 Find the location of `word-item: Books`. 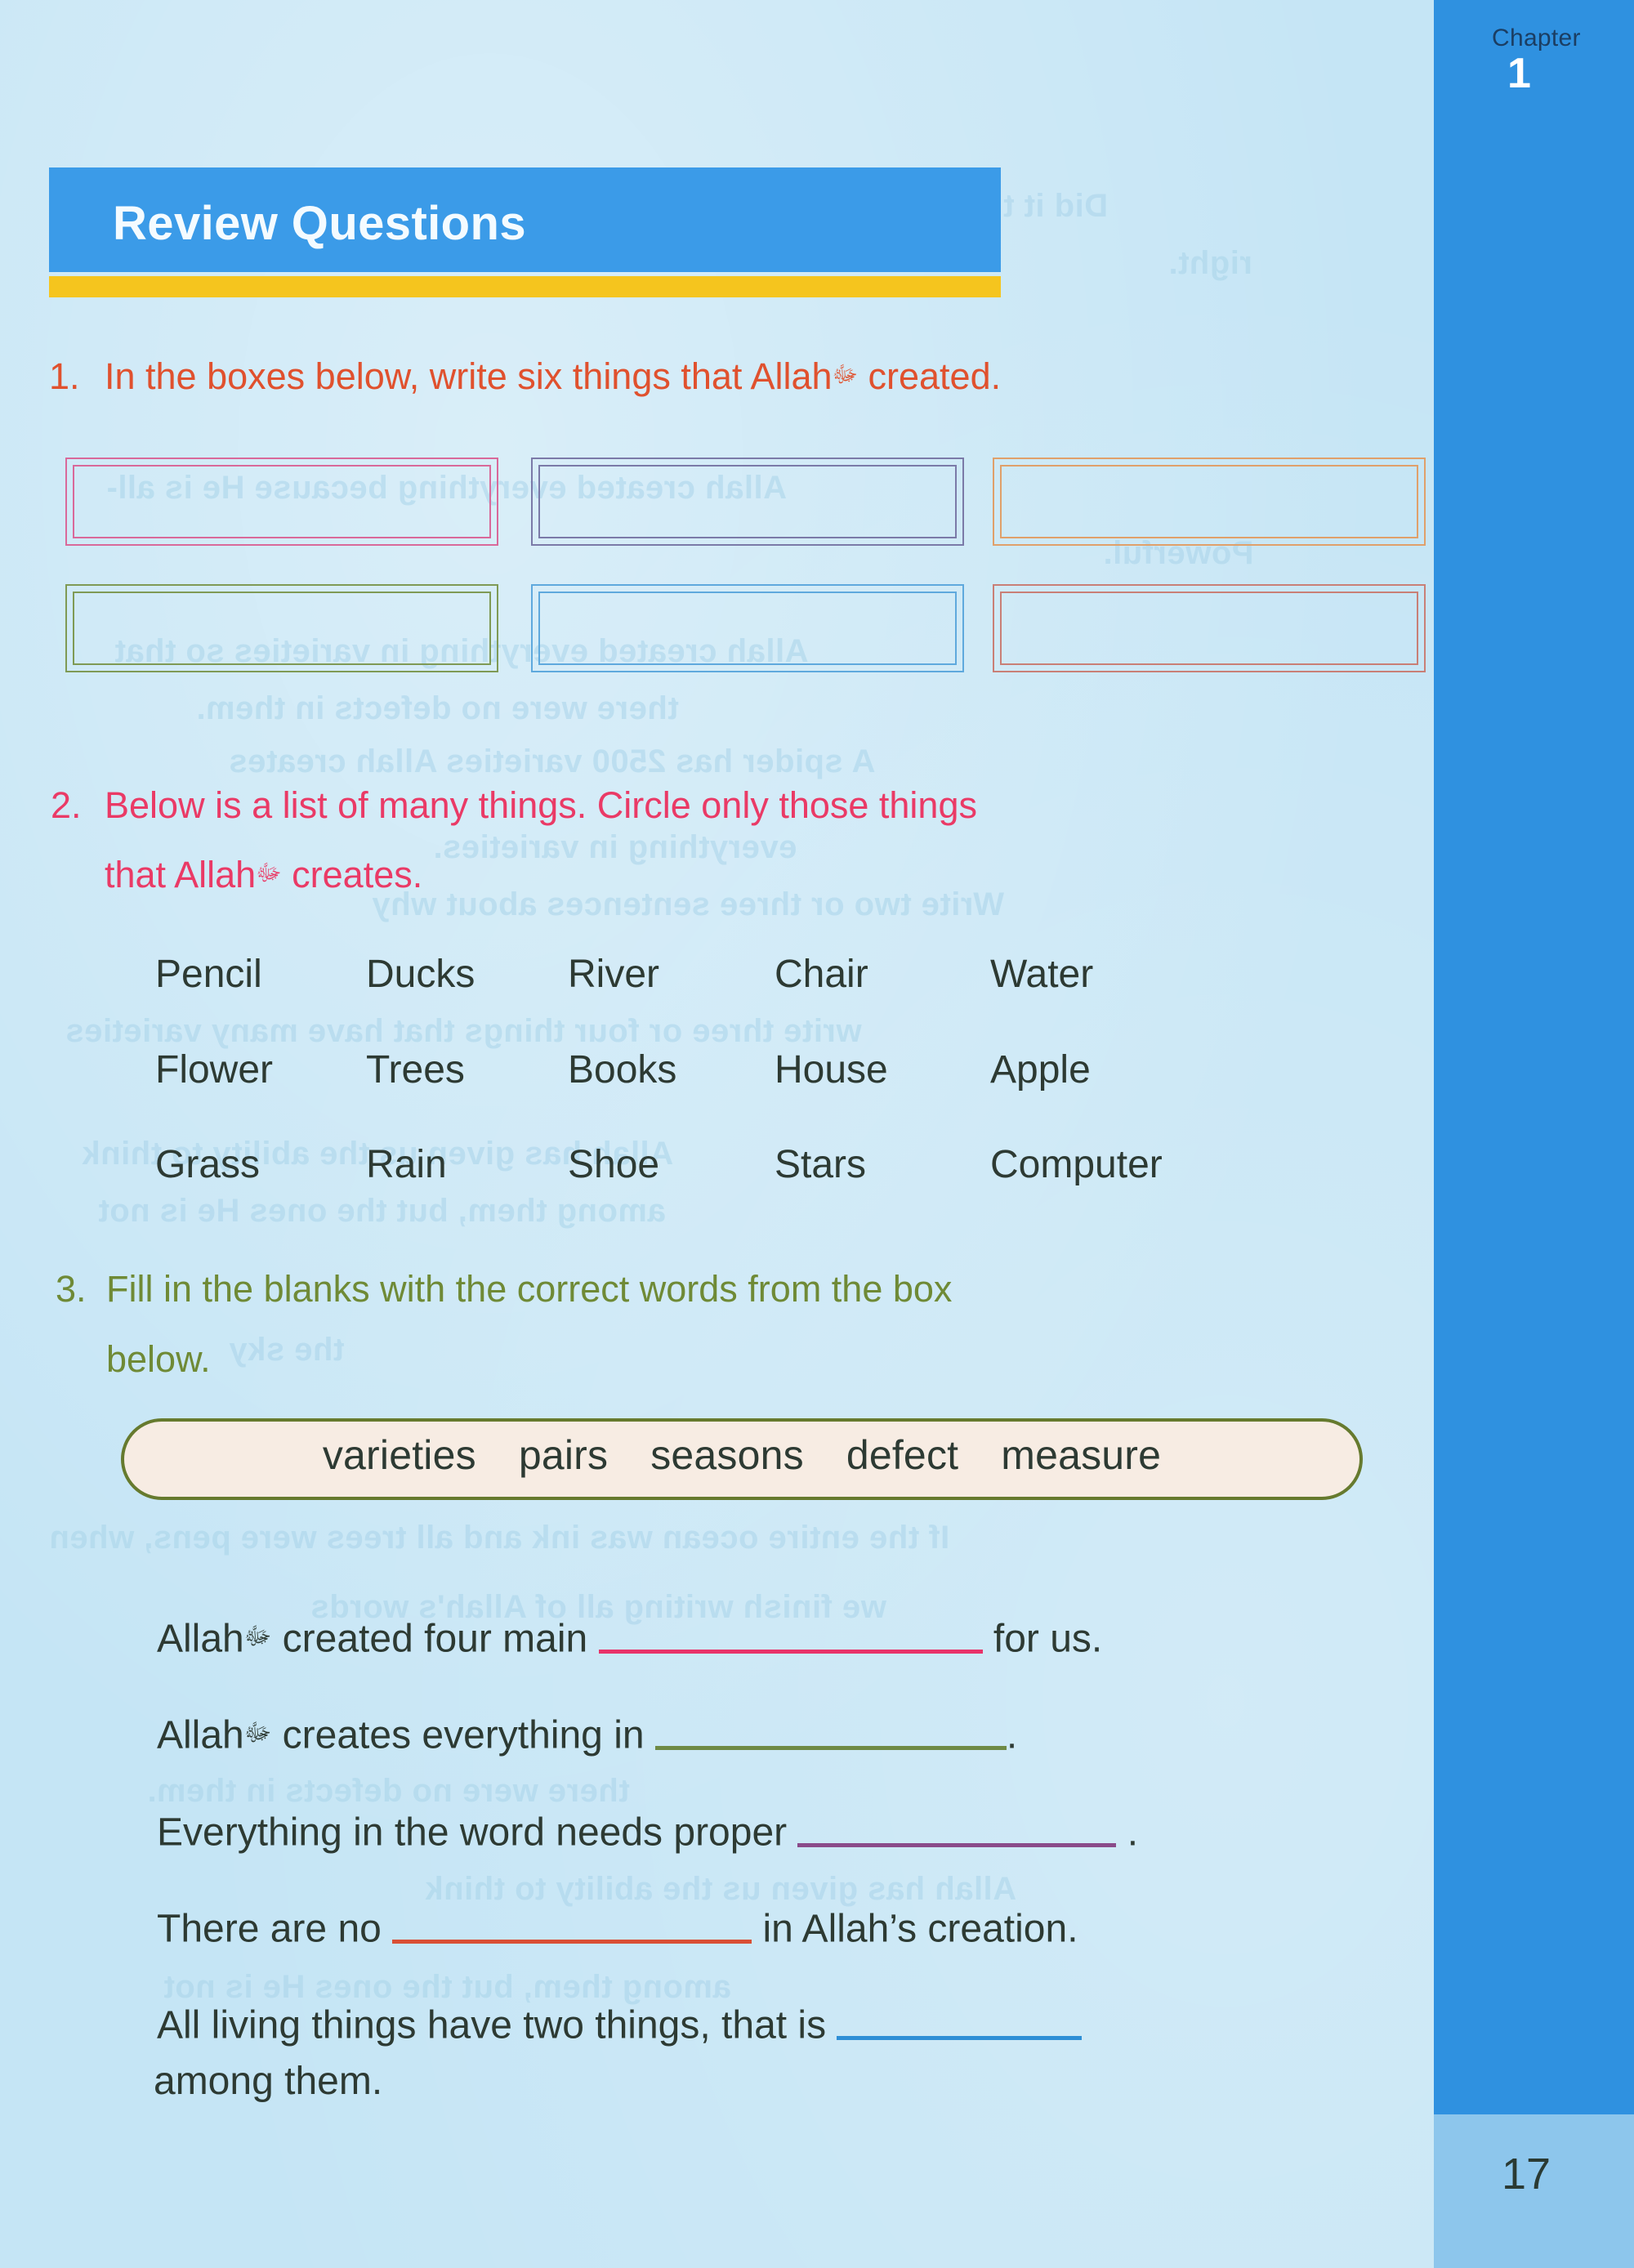

word-item: Books is located at coordinates (622, 1070).